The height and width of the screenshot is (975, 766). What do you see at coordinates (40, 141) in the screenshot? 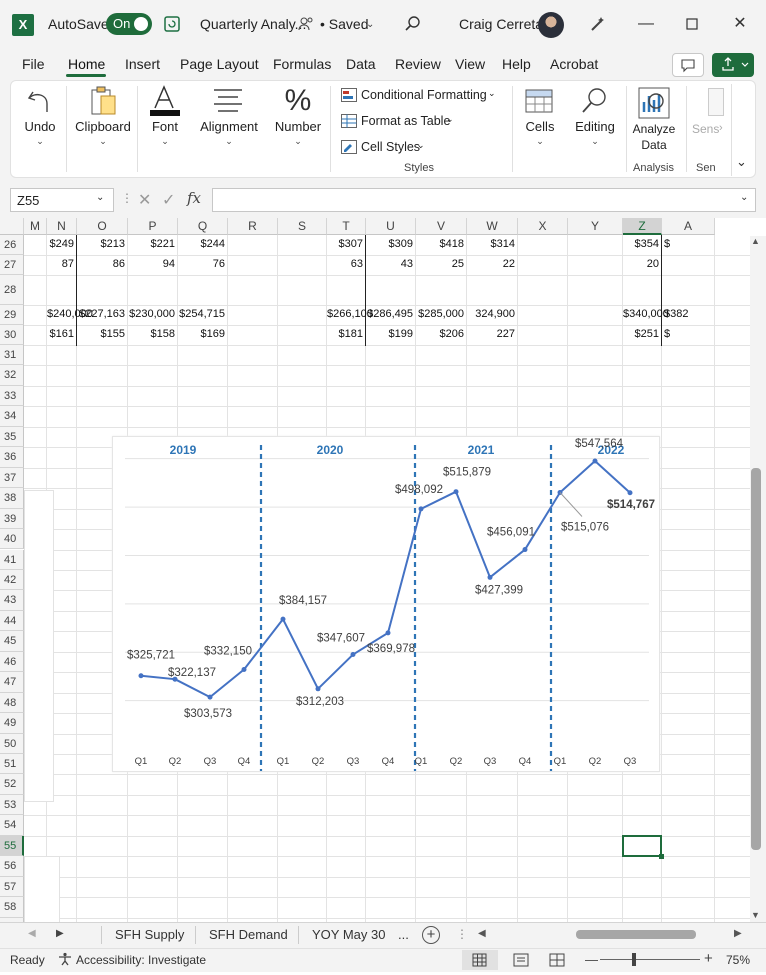
I see `undo-chevron-icon: ⌄` at bounding box center [40, 141].